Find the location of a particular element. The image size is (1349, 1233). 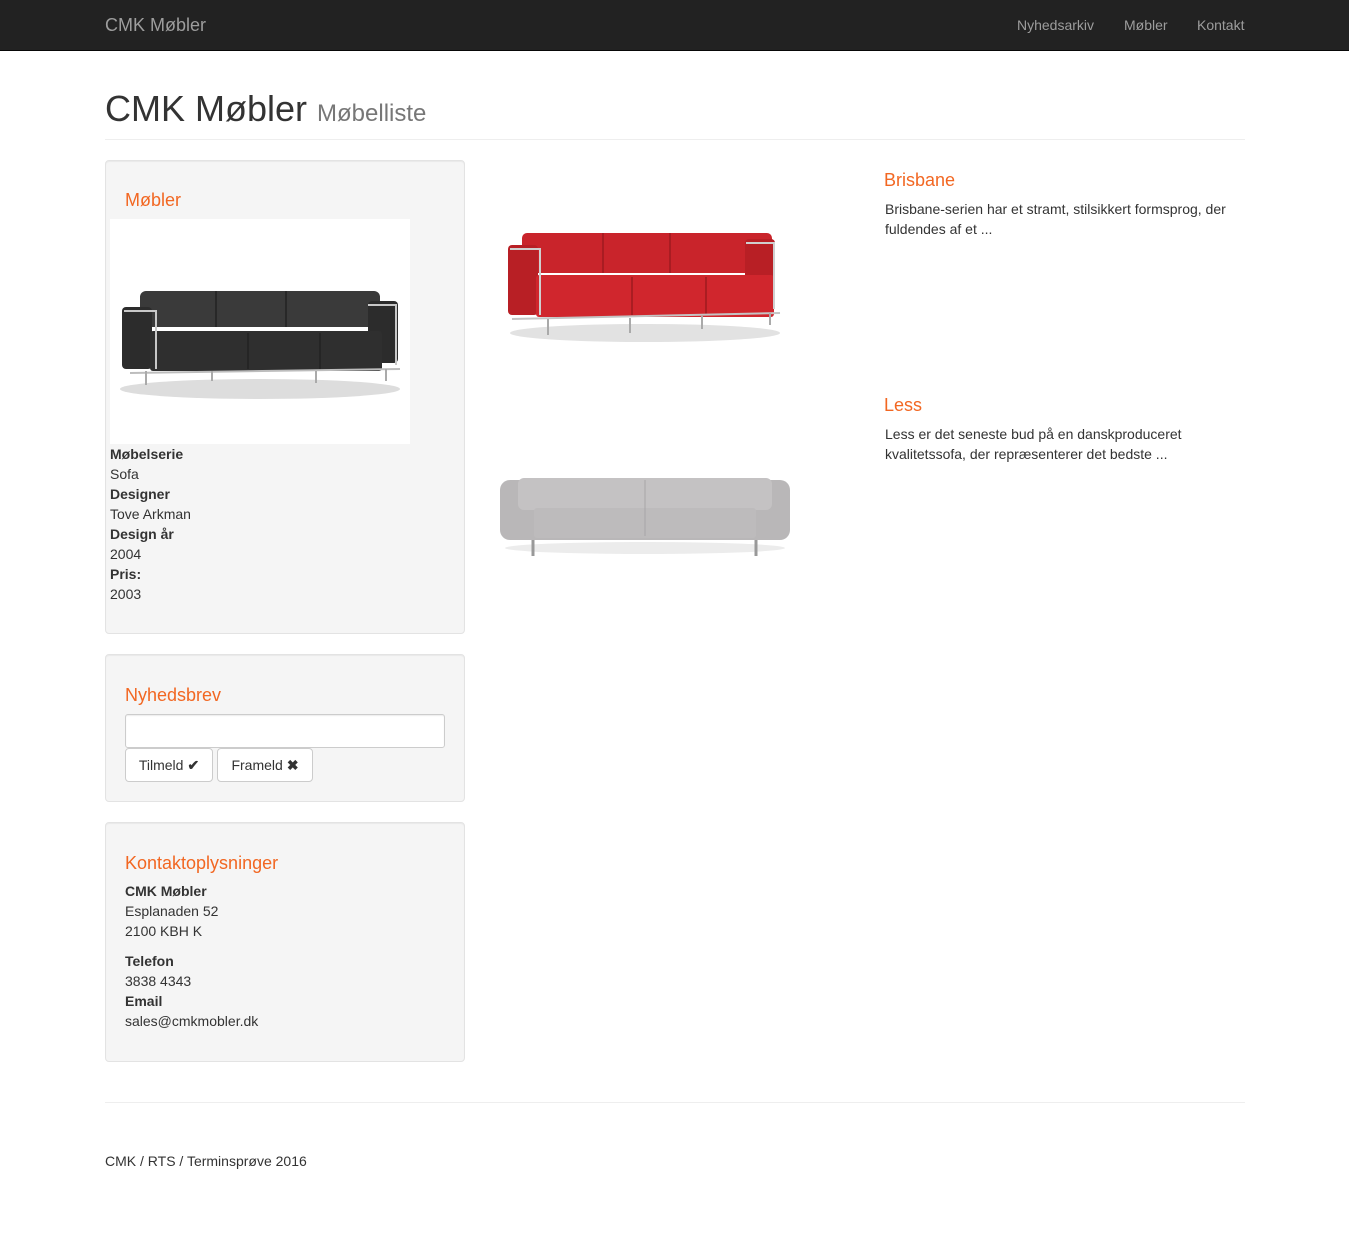

detail-label-designer: Designer is located at coordinates (140, 494).